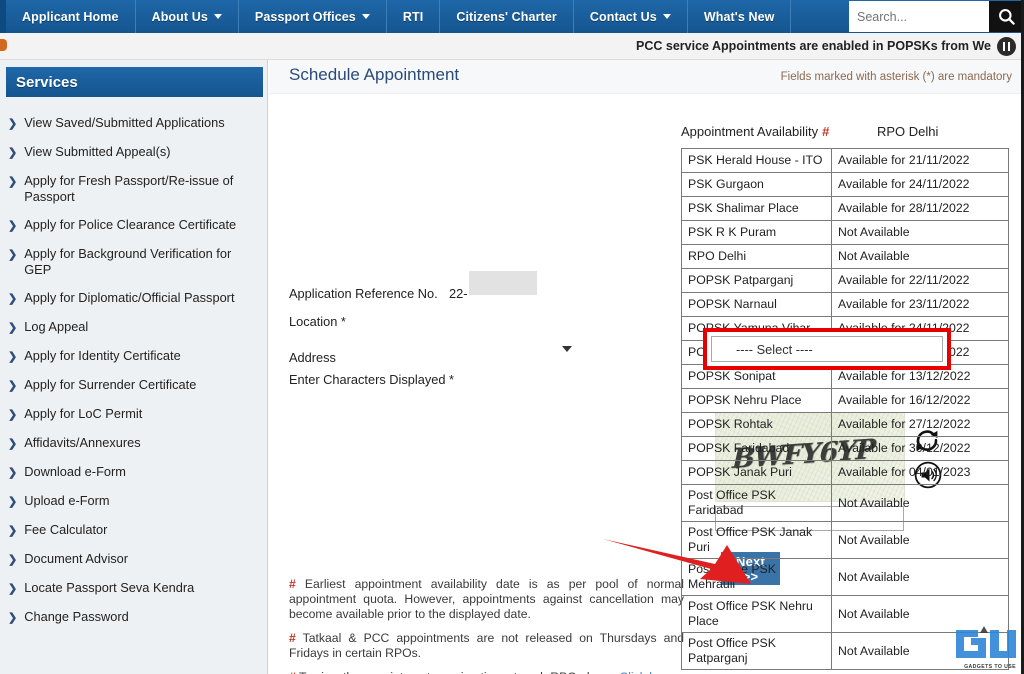 The width and height of the screenshot is (1024, 674). I want to click on nav-item-label: What's New, so click(739, 16).